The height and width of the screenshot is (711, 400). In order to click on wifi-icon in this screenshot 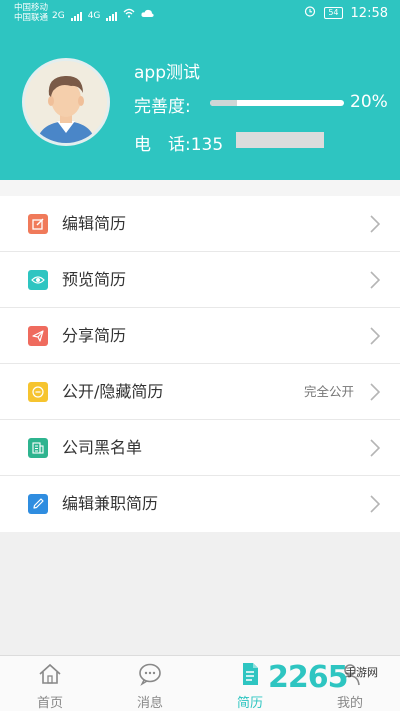, I will do `click(129, 14)`.